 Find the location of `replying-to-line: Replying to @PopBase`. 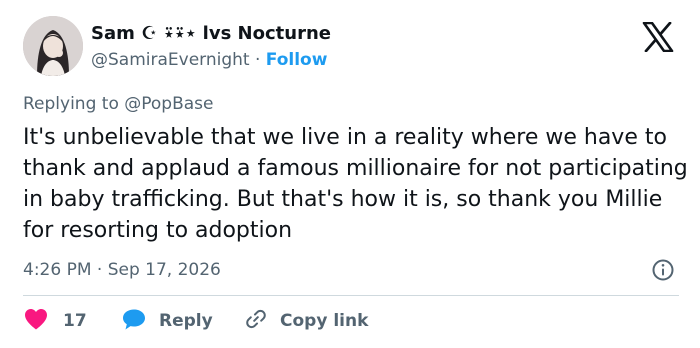

replying-to-line: Replying to @PopBase is located at coordinates (118, 104).